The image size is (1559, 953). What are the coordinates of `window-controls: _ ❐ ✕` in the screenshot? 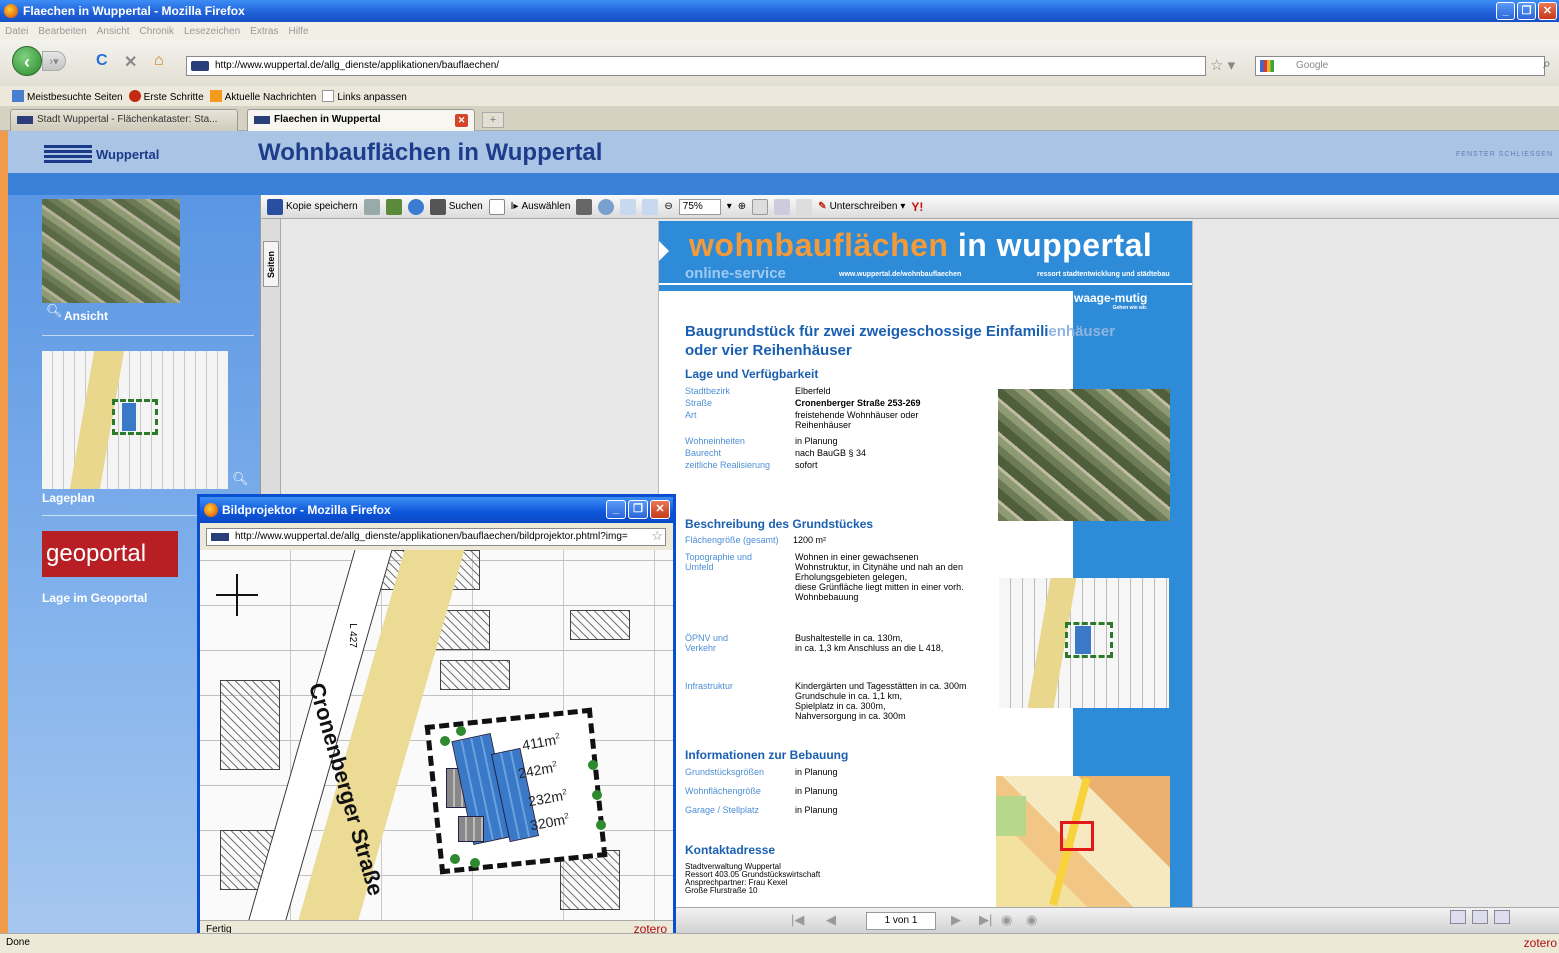 It's located at (1526, 11).